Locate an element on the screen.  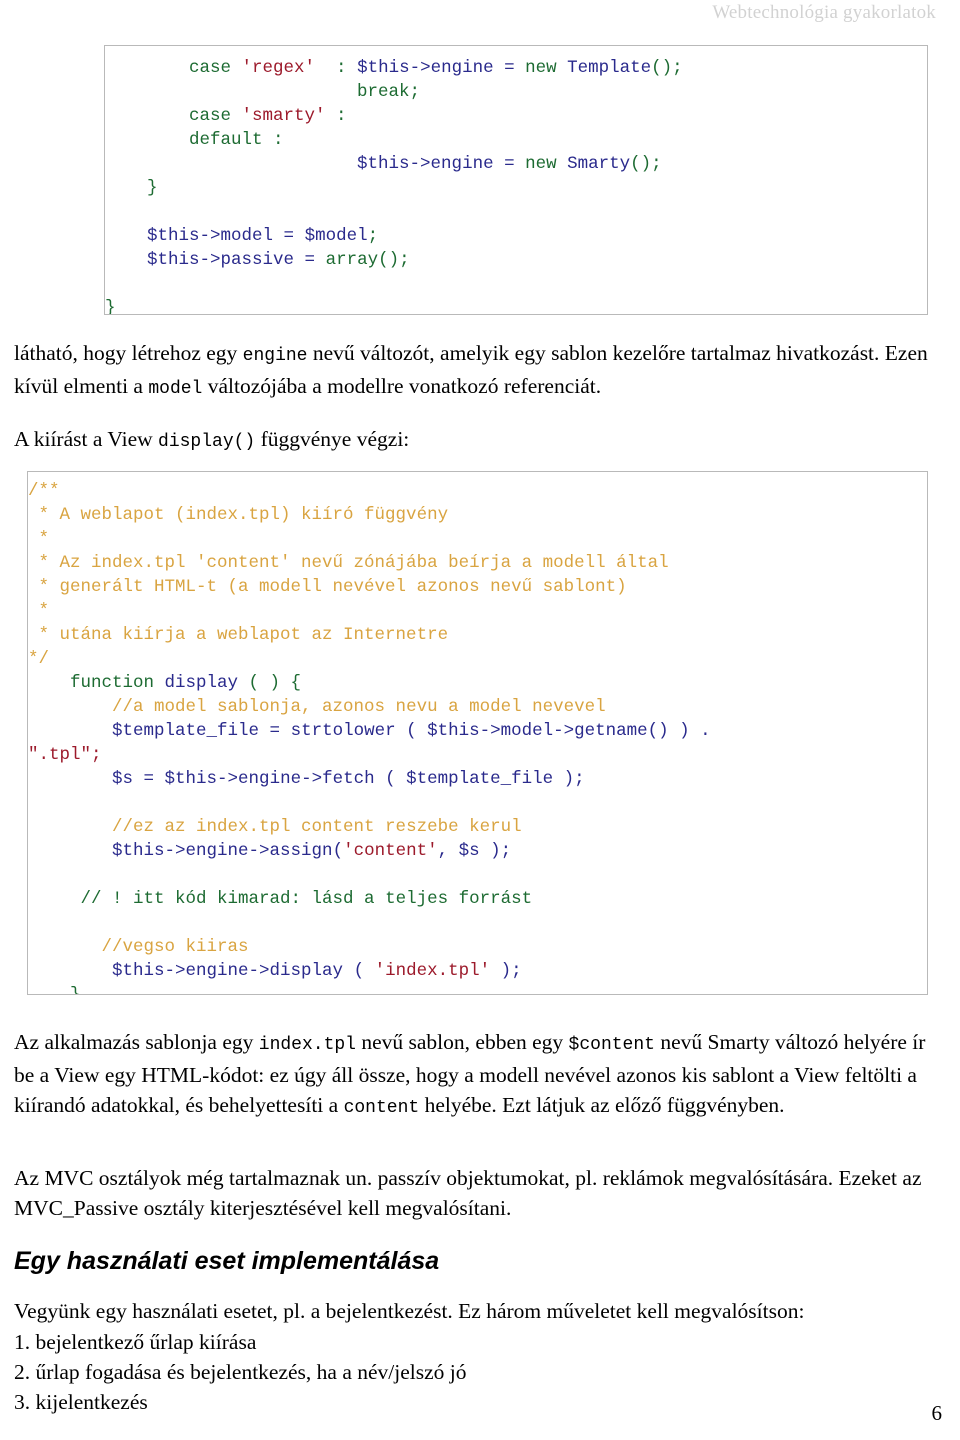
code-line: $this->engine->assign('content', $s ); is located at coordinates (477, 851).